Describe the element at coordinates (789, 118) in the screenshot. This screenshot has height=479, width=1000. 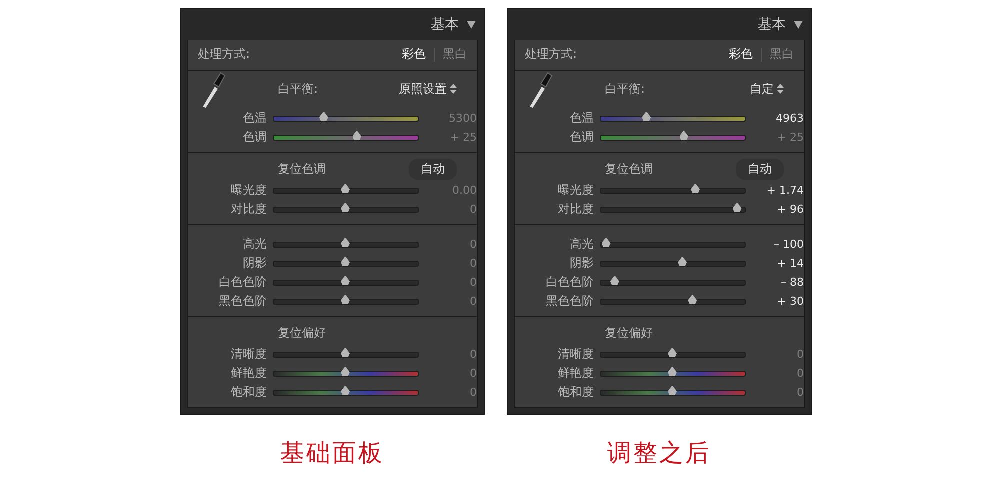
I see `slider-value: 4963` at that location.